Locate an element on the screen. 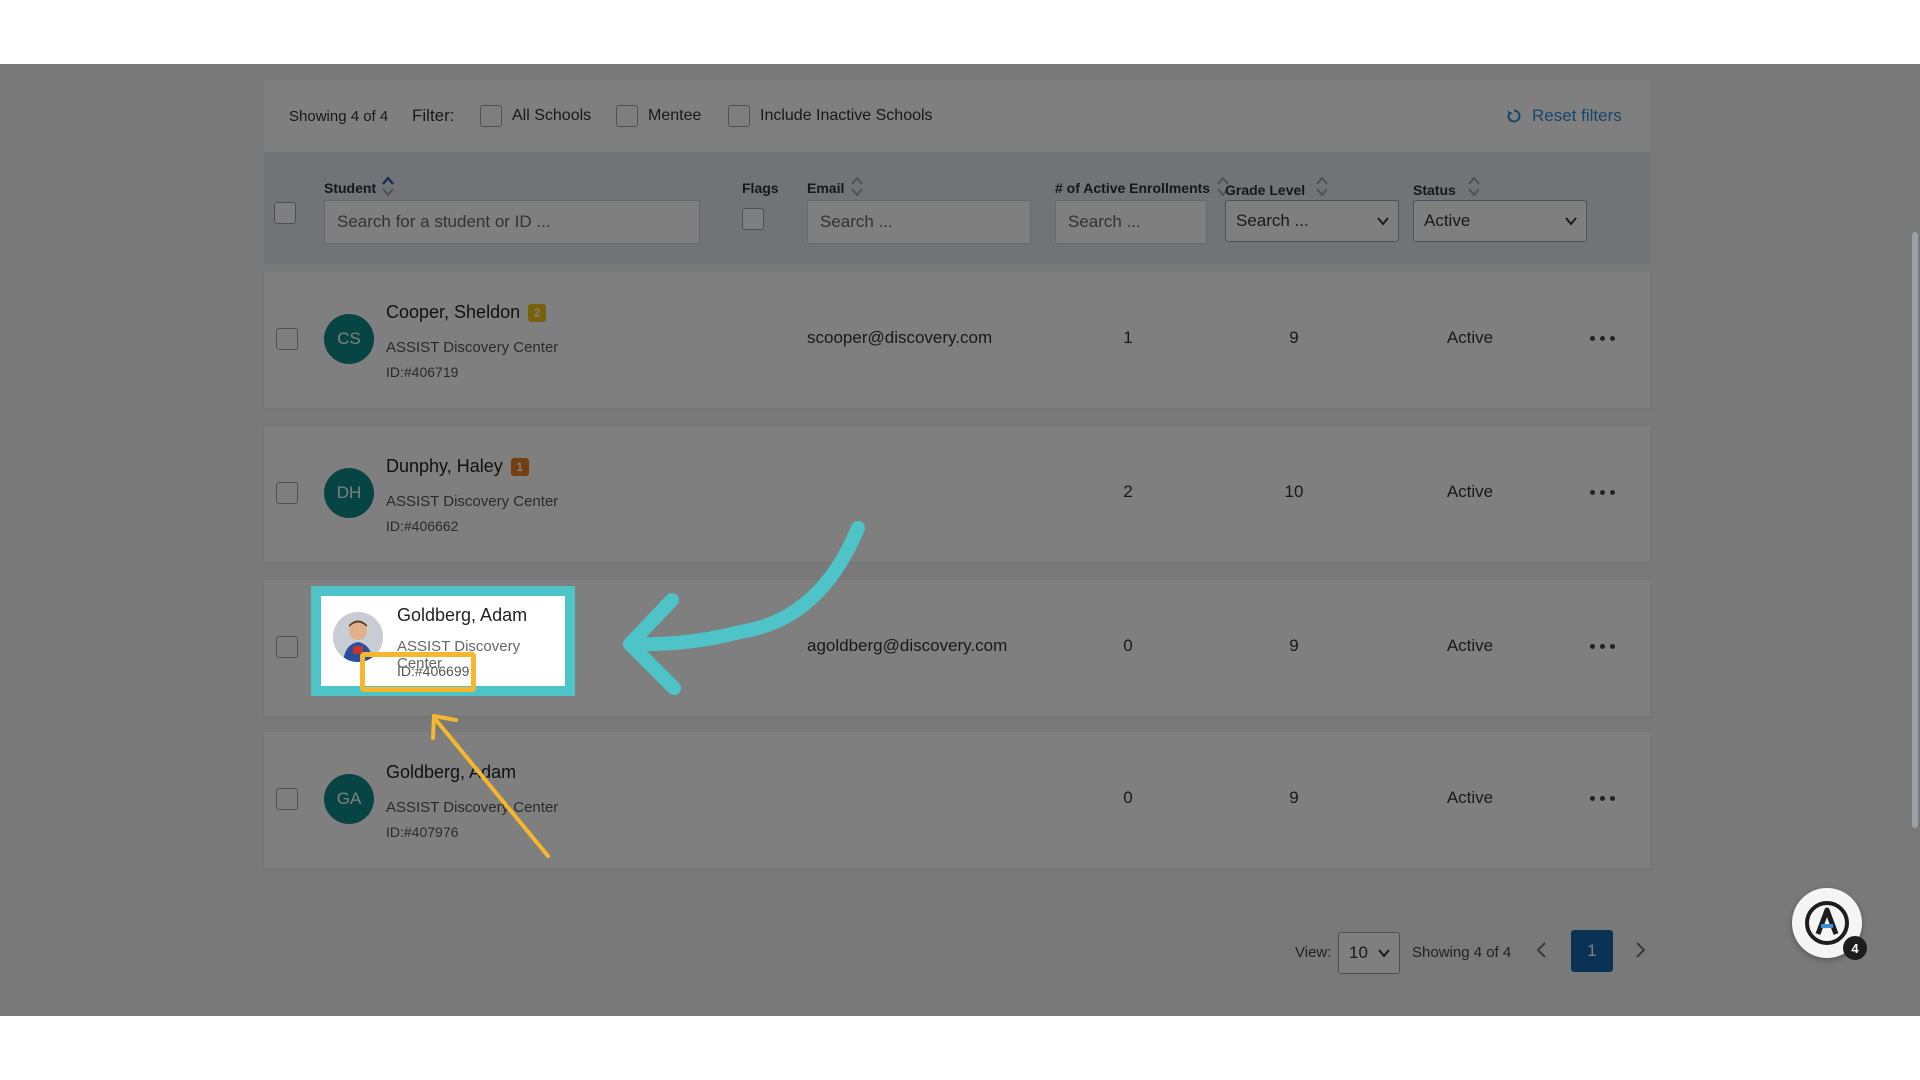  orange-arrow-icon is located at coordinates (492, 788).